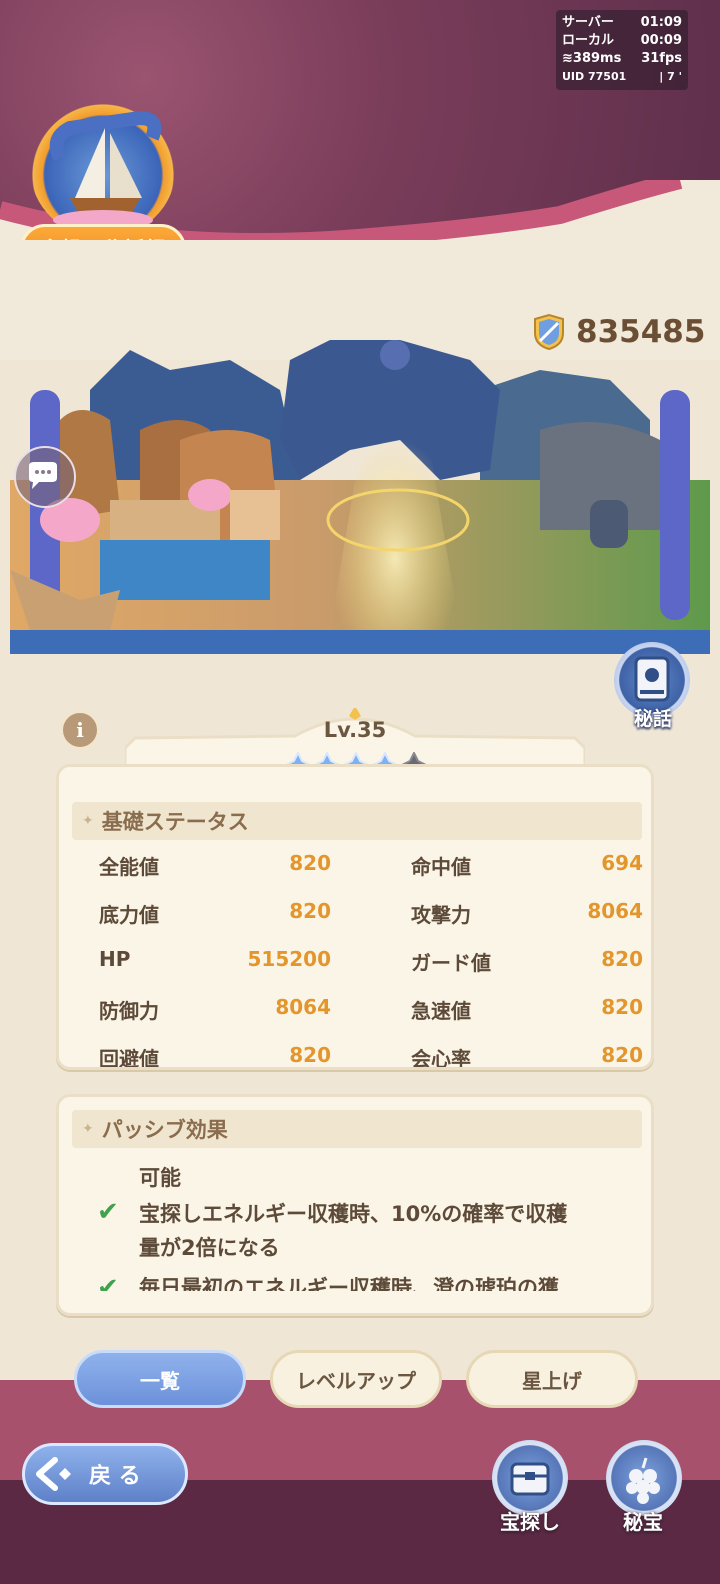  Describe the element at coordinates (441, 915) in the screenshot. I see `stat-name: 攻撃力` at that location.